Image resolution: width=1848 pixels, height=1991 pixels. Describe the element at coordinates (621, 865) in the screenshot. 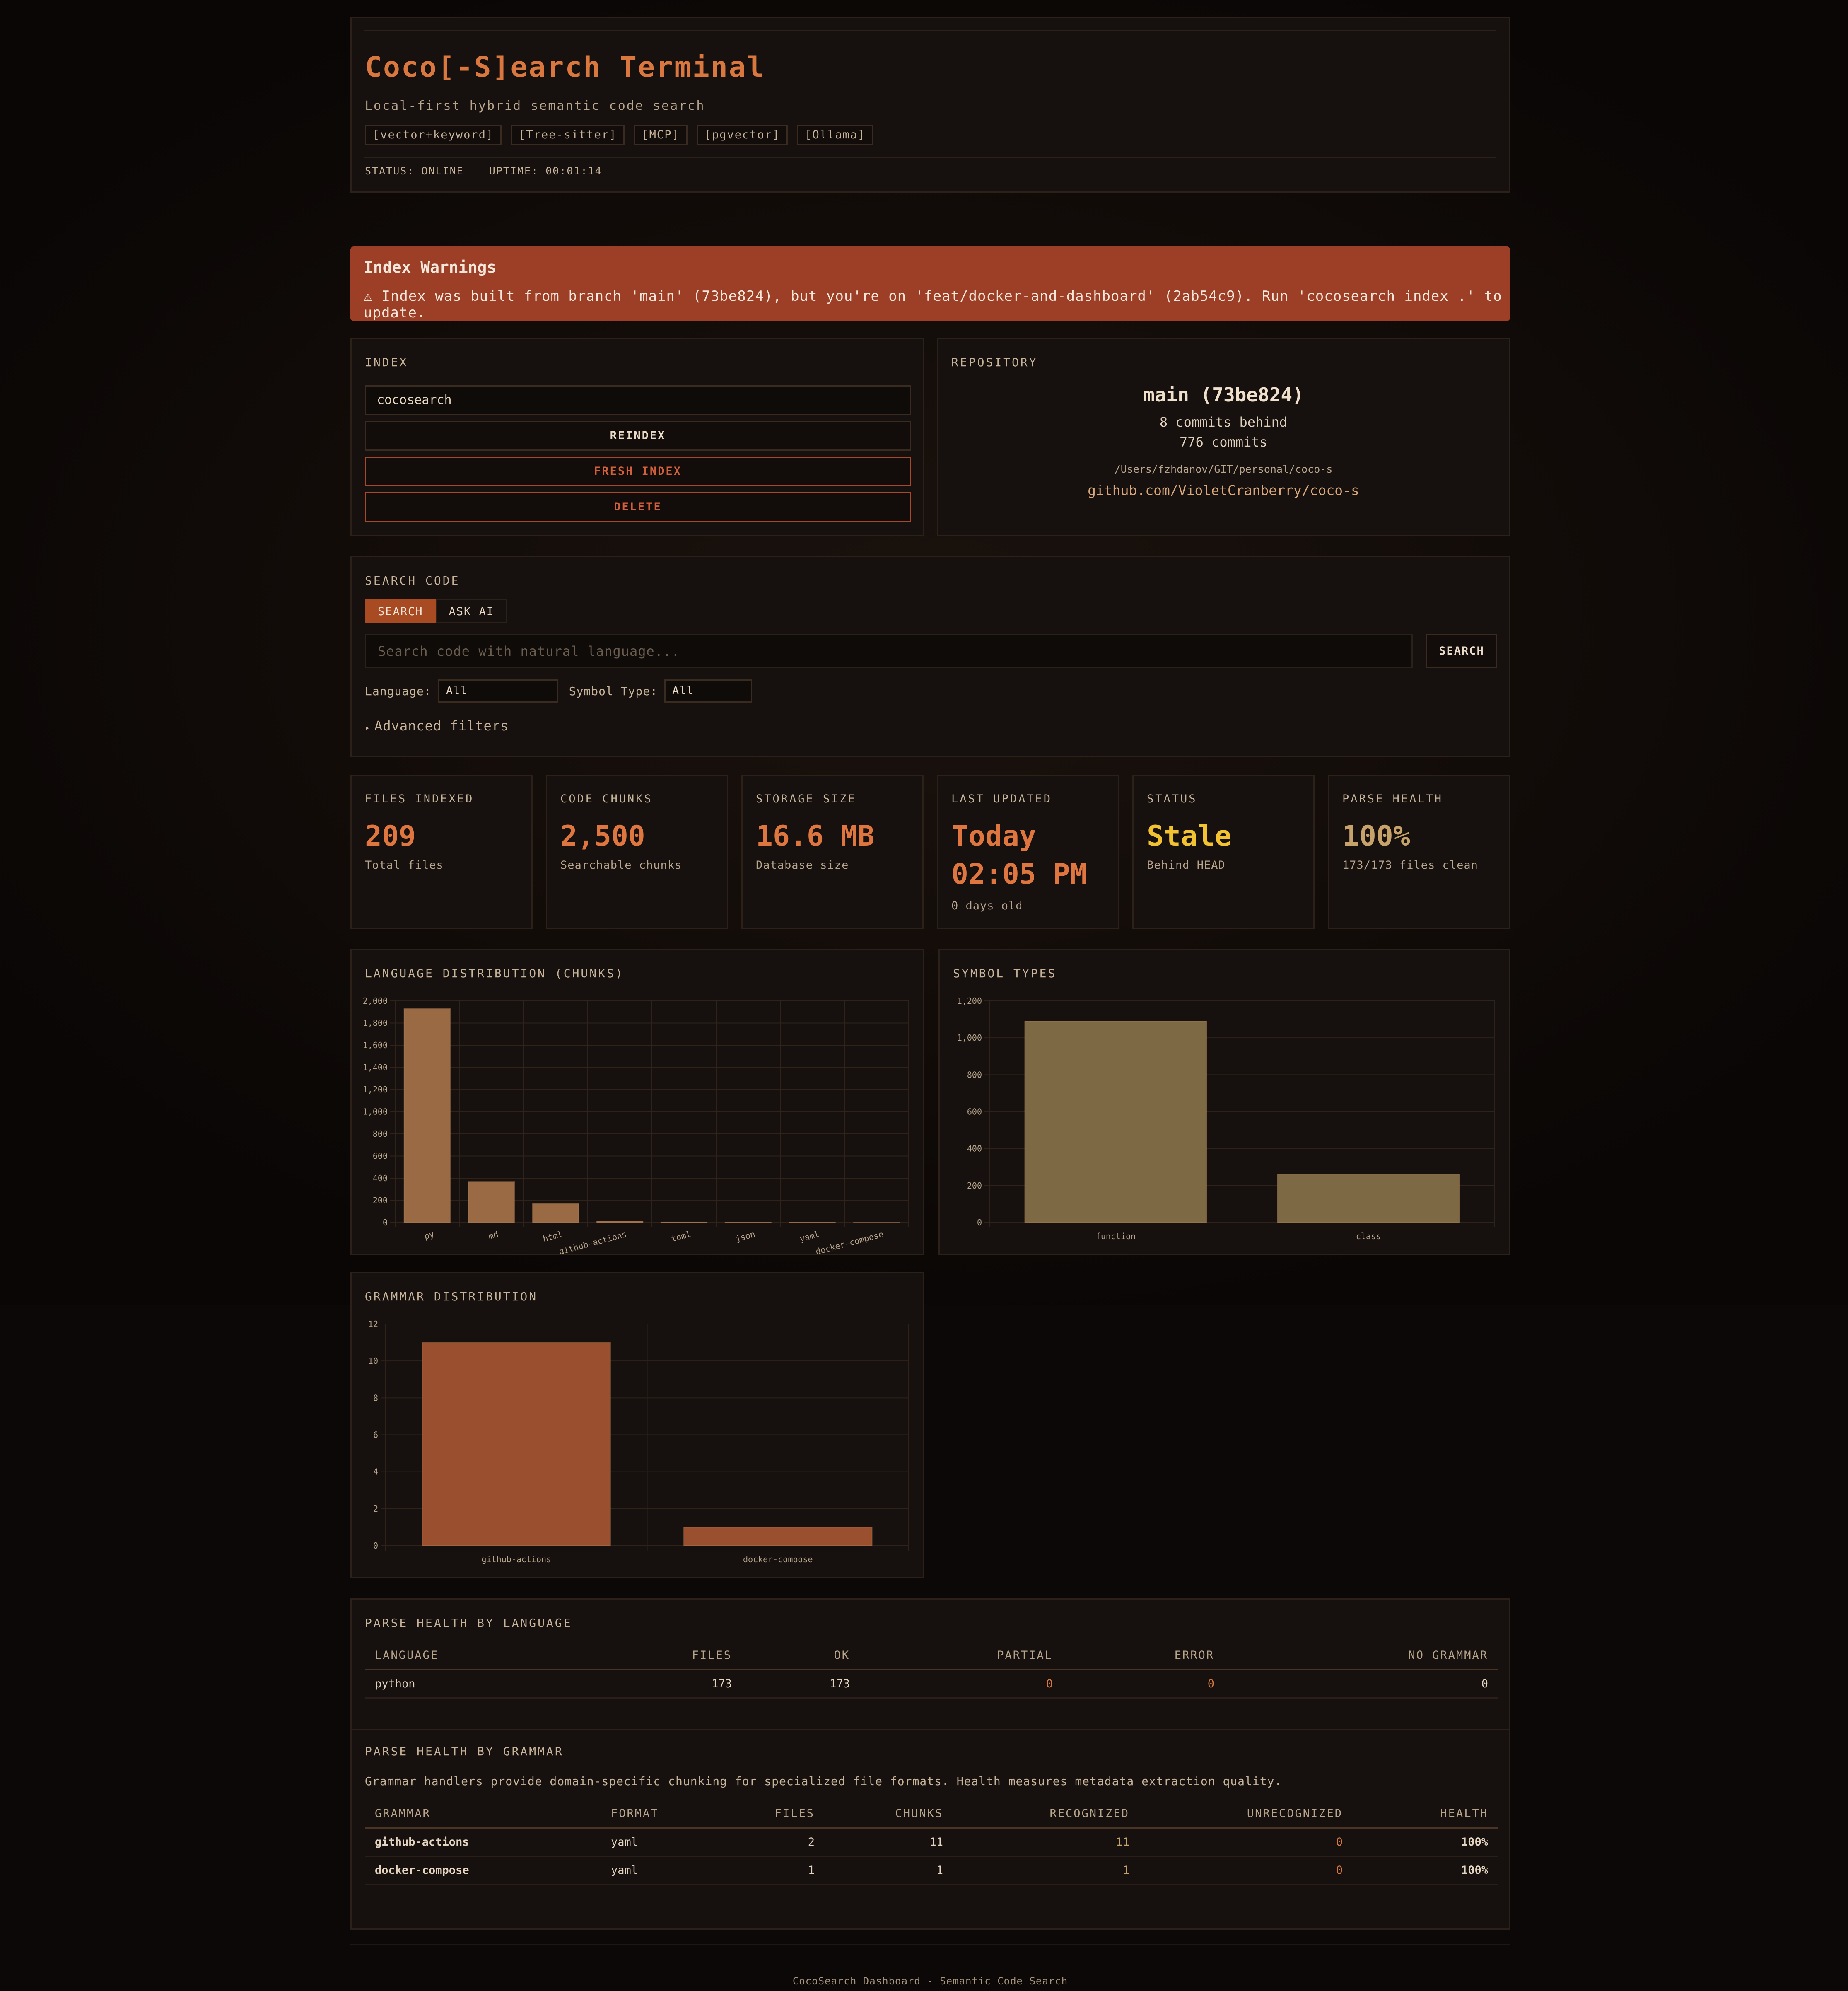

I see `stat-sub: Searchable chunks` at that location.